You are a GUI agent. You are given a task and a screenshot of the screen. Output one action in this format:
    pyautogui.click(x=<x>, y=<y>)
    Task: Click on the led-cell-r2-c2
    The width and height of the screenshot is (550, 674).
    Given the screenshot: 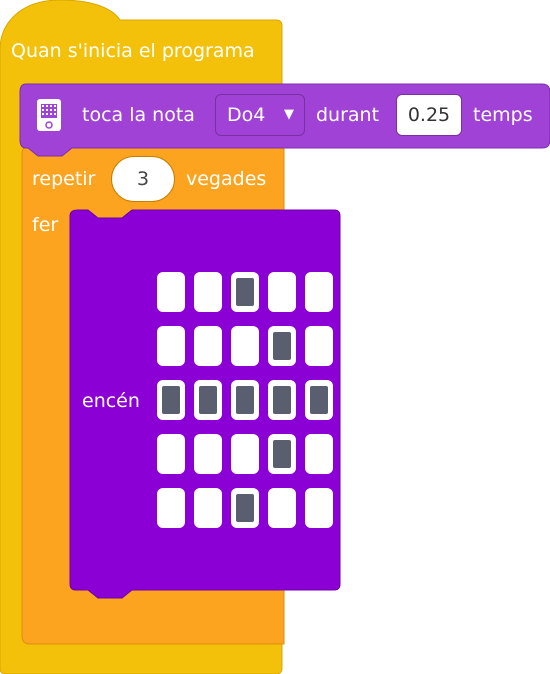 What is the action you would take?
    pyautogui.click(x=245, y=400)
    